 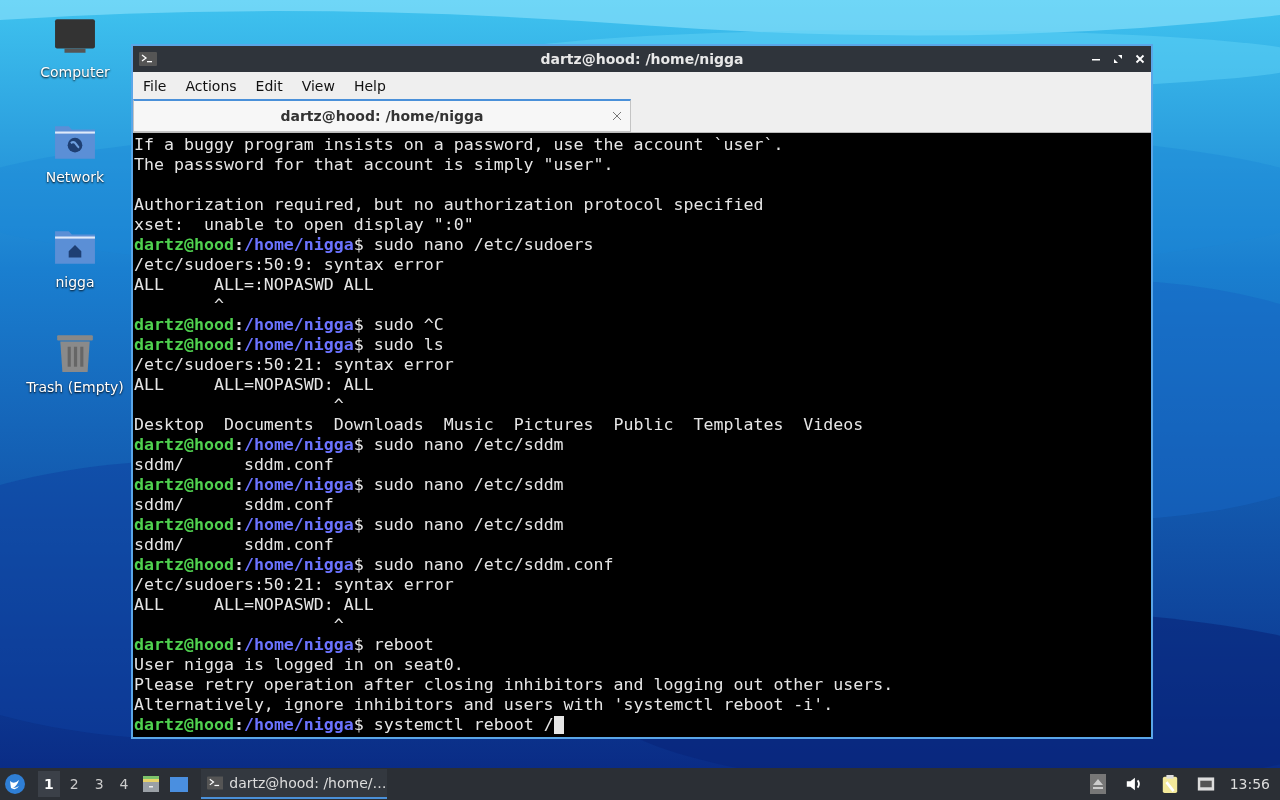 I want to click on ethernet-icon, so click(x=1205, y=784).